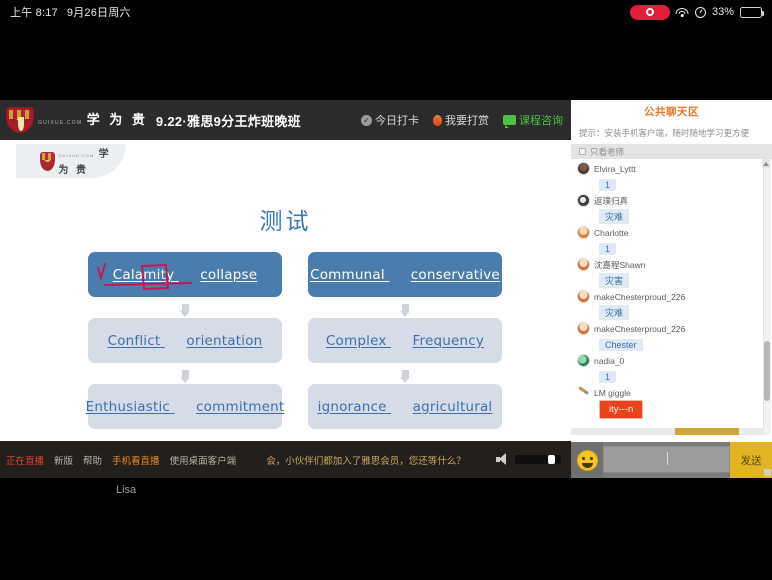  I want to click on chat-message-header: Charlotte, so click(669, 233).